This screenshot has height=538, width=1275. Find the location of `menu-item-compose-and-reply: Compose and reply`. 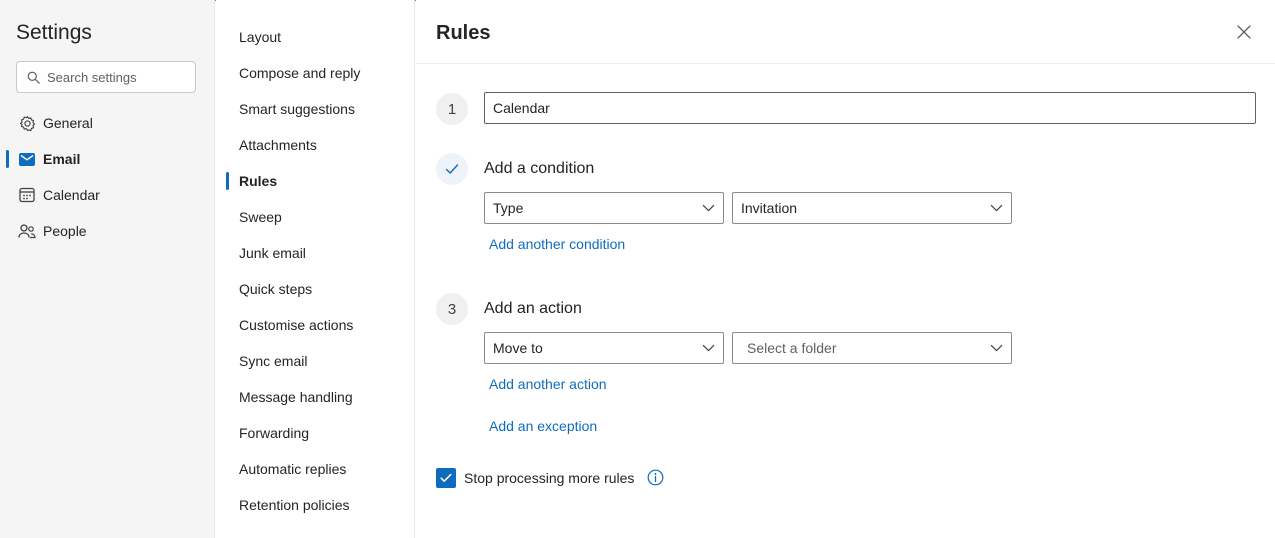

menu-item-compose-and-reply: Compose and reply is located at coordinates (315, 73).